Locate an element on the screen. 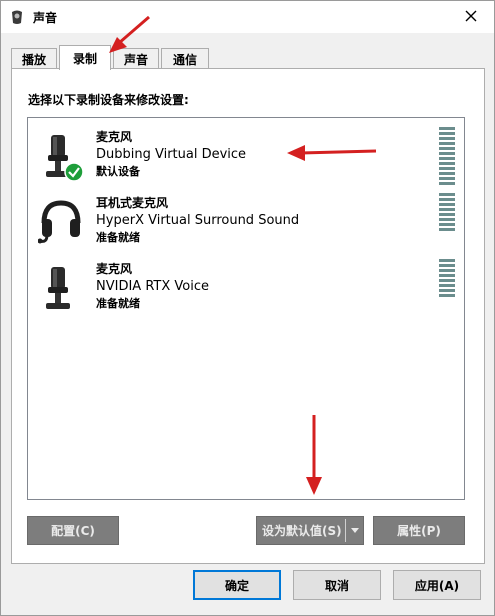 The height and width of the screenshot is (616, 495). device-name: 耳机式麦克风 is located at coordinates (132, 203).